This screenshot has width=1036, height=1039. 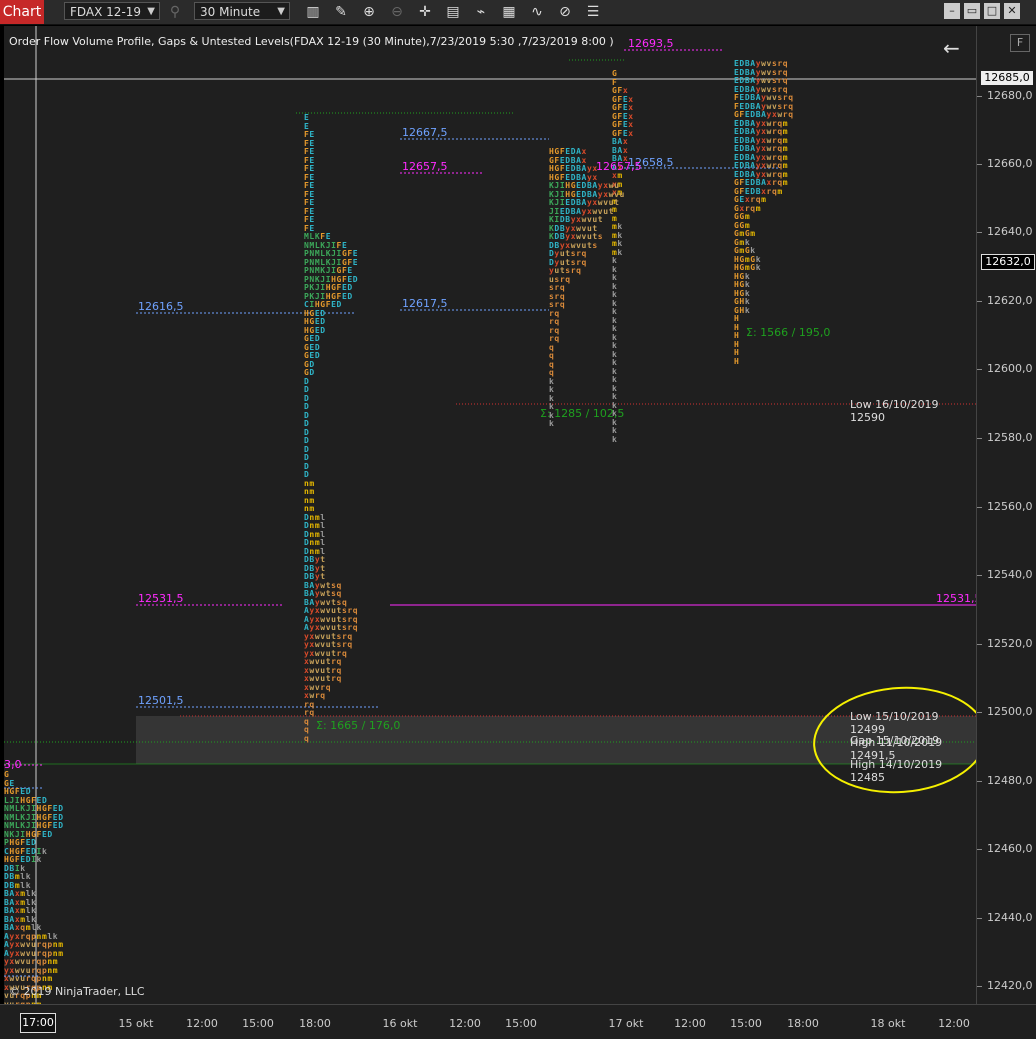 I want to click on maximize-button: □, so click(x=992, y=11).